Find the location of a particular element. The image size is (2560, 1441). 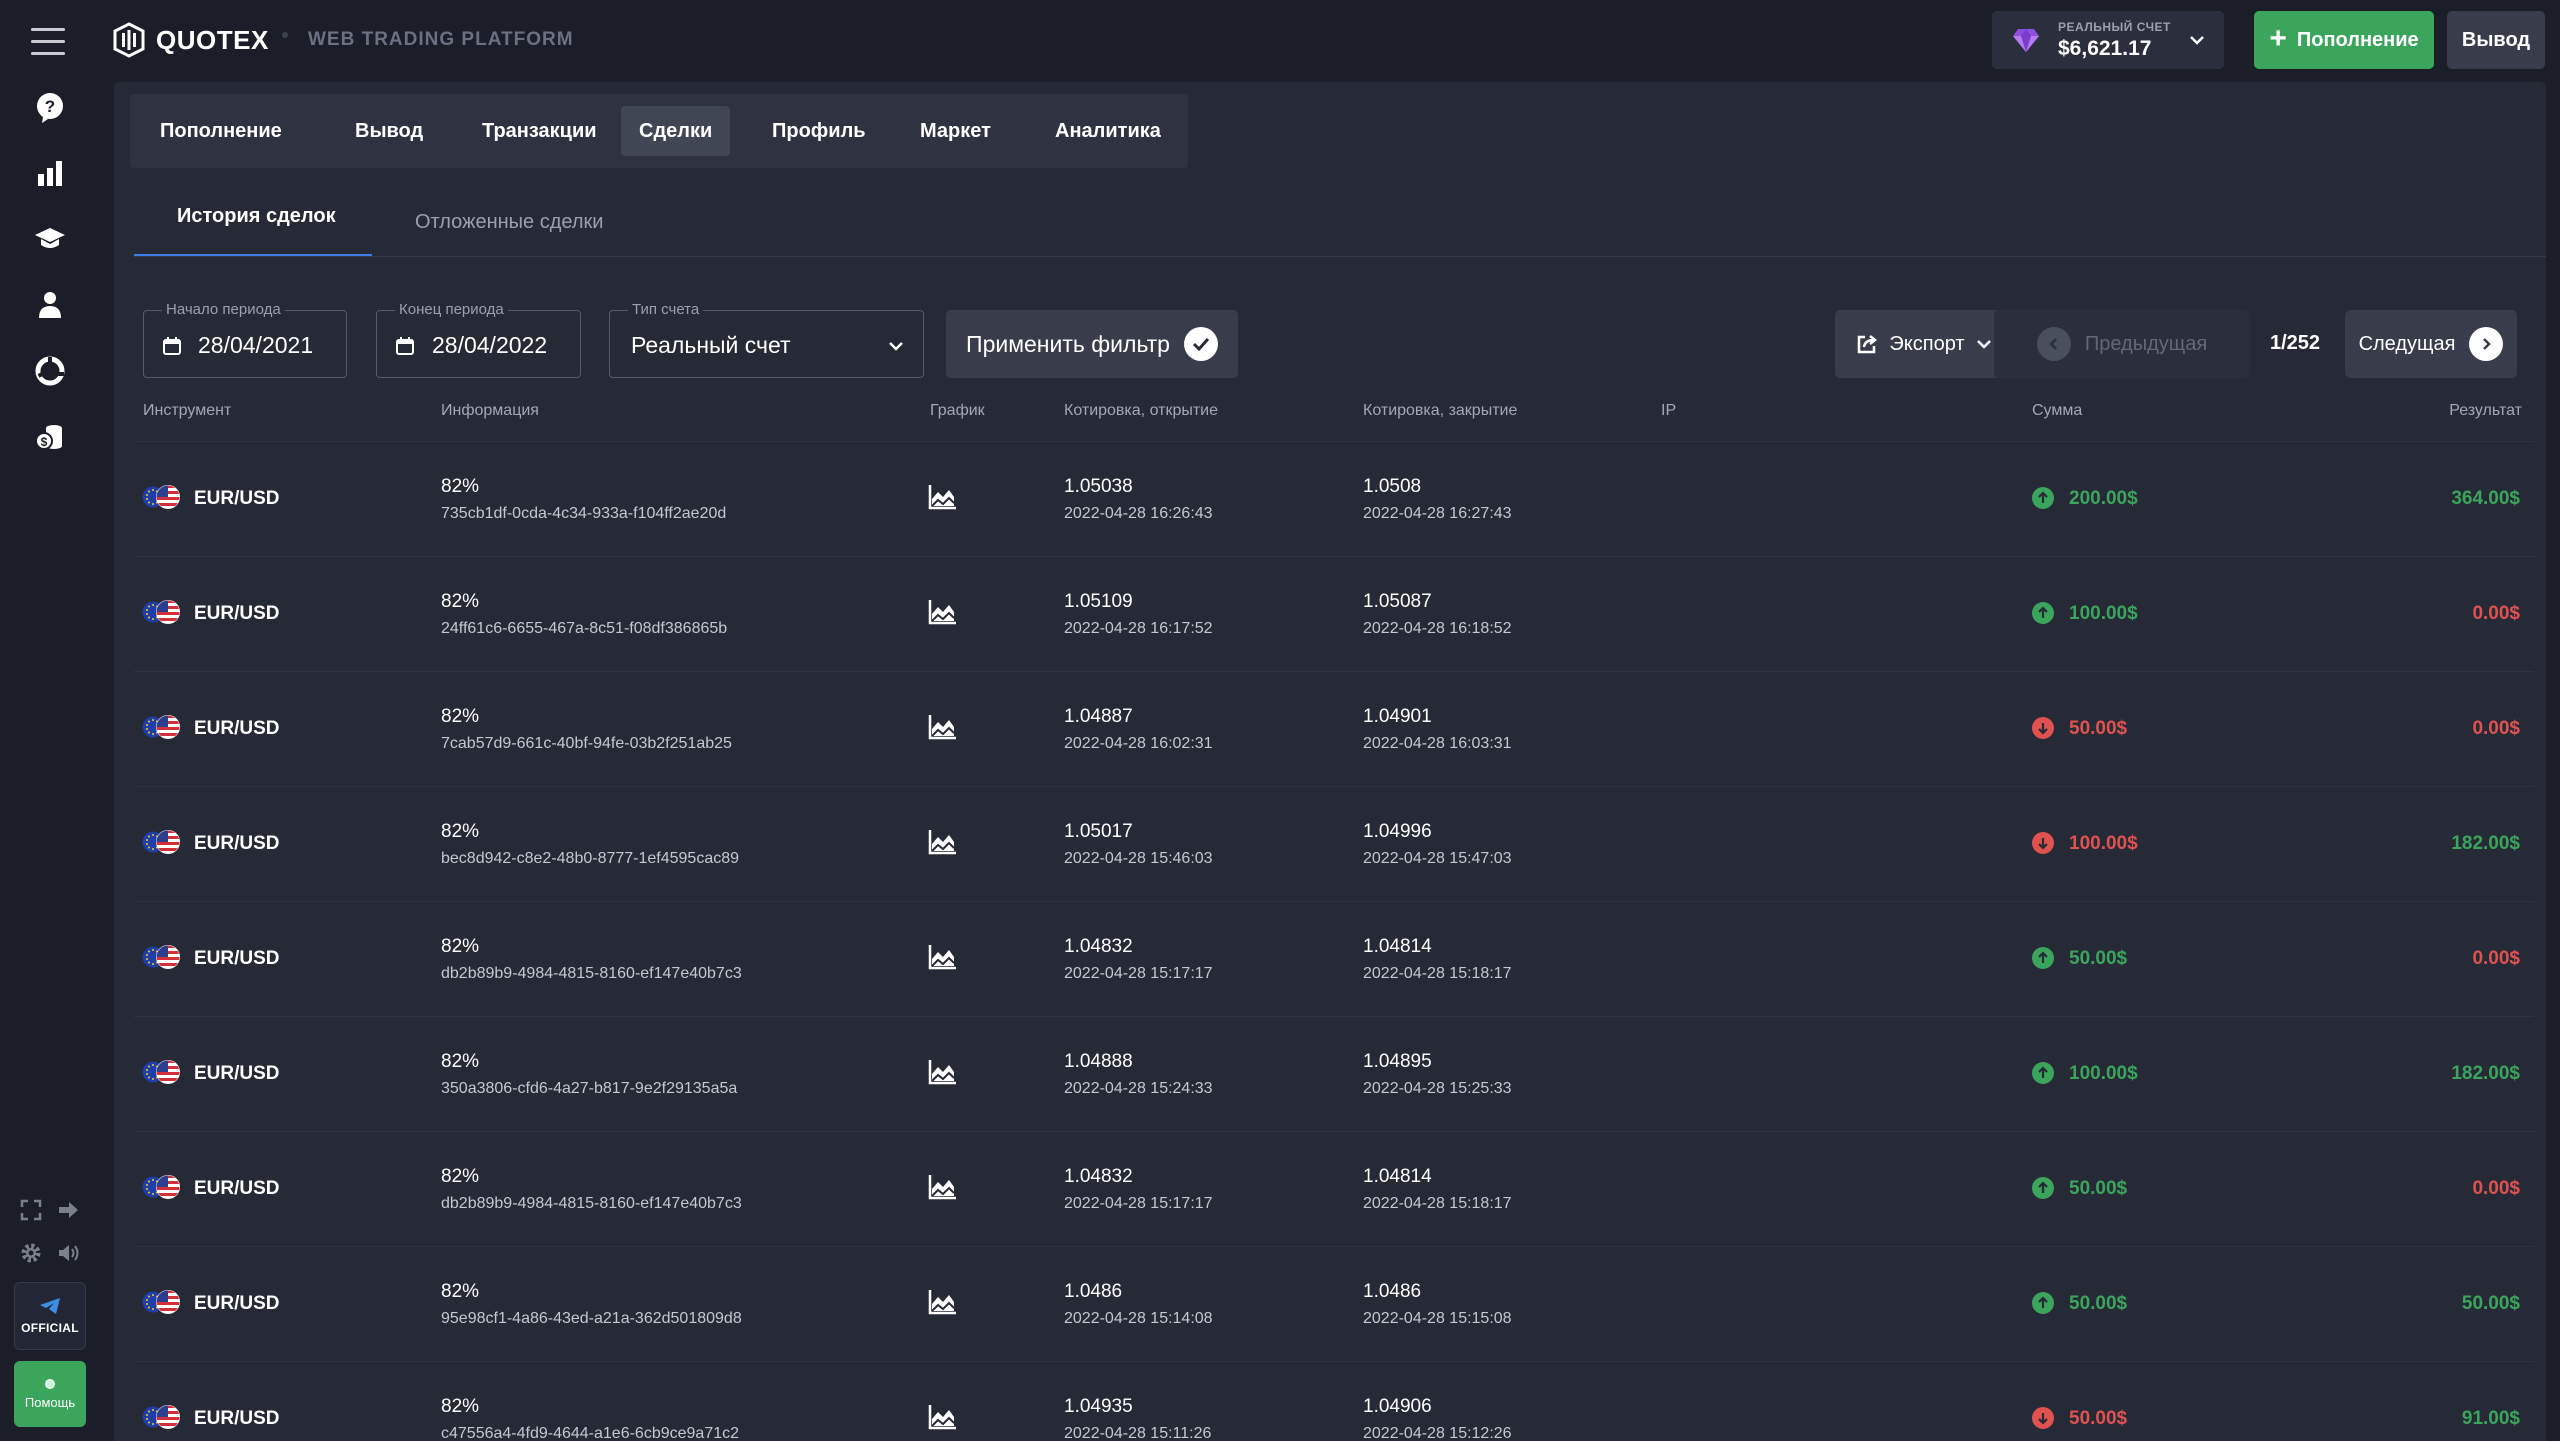

trade-id: c47556a4-4fd9-4644-a1e6-6cb9ce9a71c2 is located at coordinates (590, 1433).